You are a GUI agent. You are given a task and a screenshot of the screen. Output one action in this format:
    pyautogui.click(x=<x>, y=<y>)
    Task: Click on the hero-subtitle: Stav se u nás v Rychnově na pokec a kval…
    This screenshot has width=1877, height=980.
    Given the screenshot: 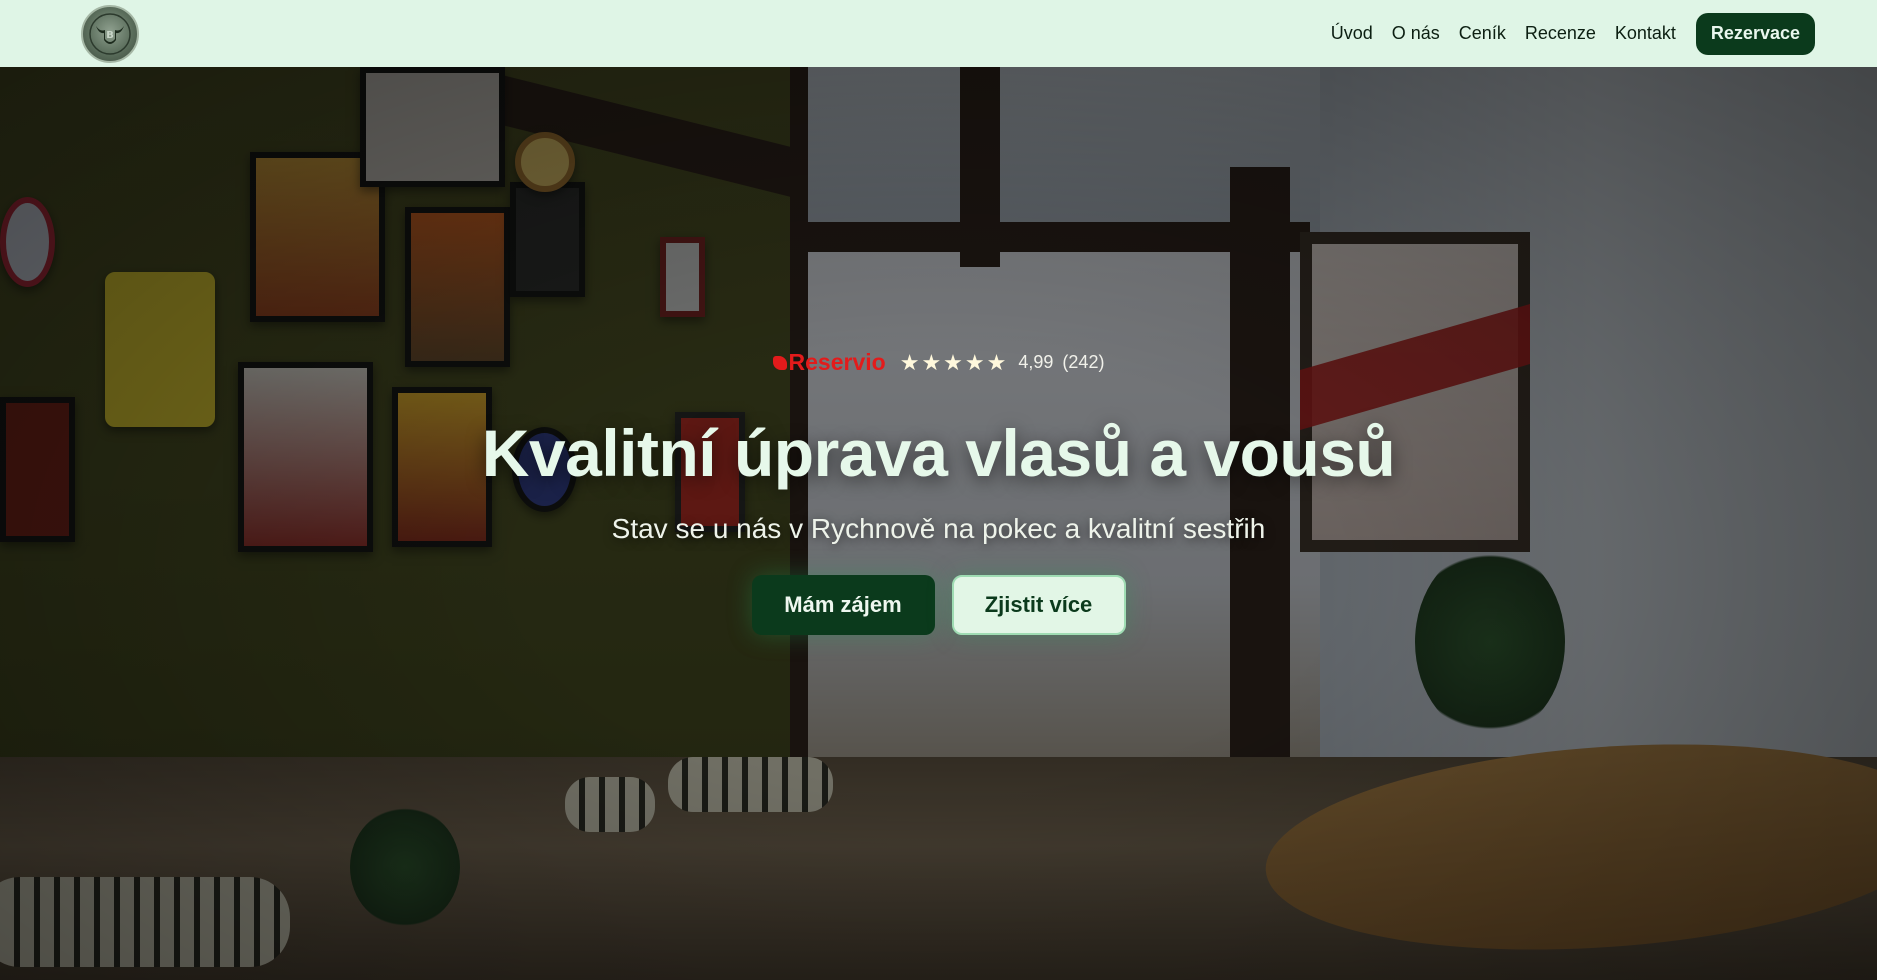 What is the action you would take?
    pyautogui.click(x=938, y=528)
    